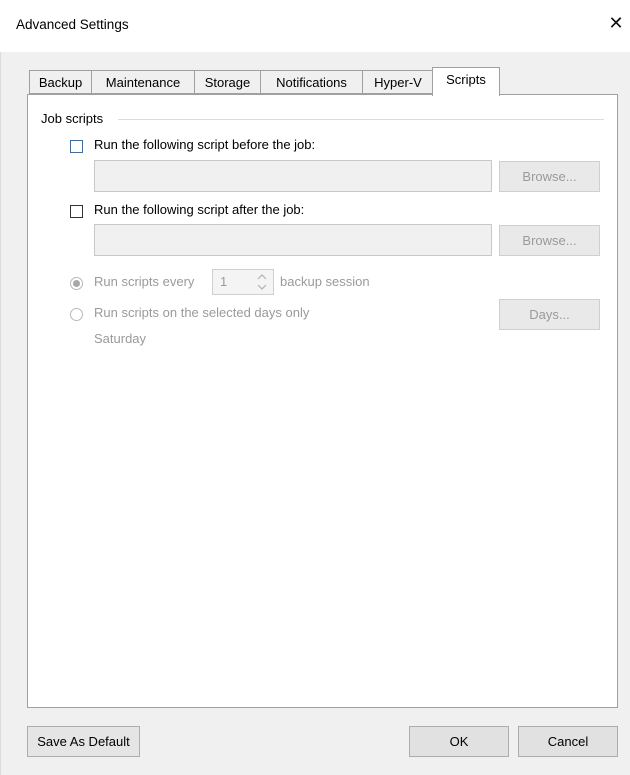  I want to click on tab-storage: Storage, so click(227, 82).